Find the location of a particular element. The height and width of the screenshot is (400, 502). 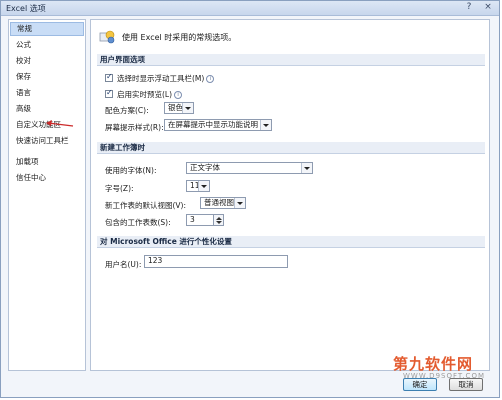

screentip-style-value: 在屏幕提示中显示功能说明 is located at coordinates (213, 124).